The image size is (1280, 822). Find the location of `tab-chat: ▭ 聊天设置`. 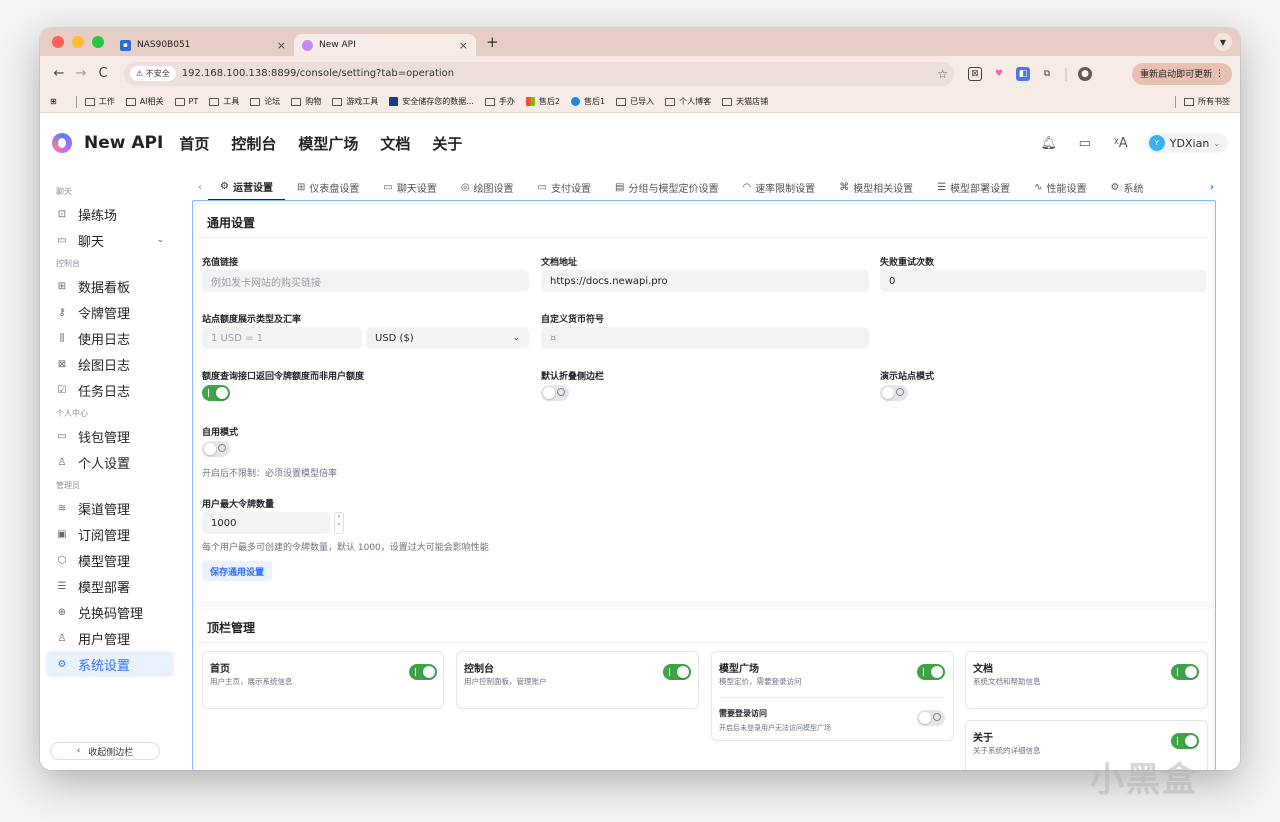

tab-chat: ▭ 聊天设置 is located at coordinates (409, 187).